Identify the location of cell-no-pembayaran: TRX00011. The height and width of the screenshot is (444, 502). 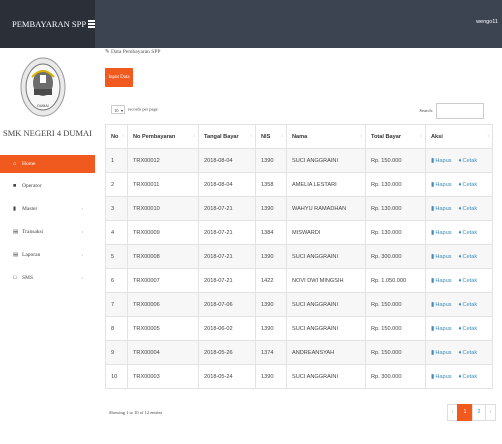
(163, 184).